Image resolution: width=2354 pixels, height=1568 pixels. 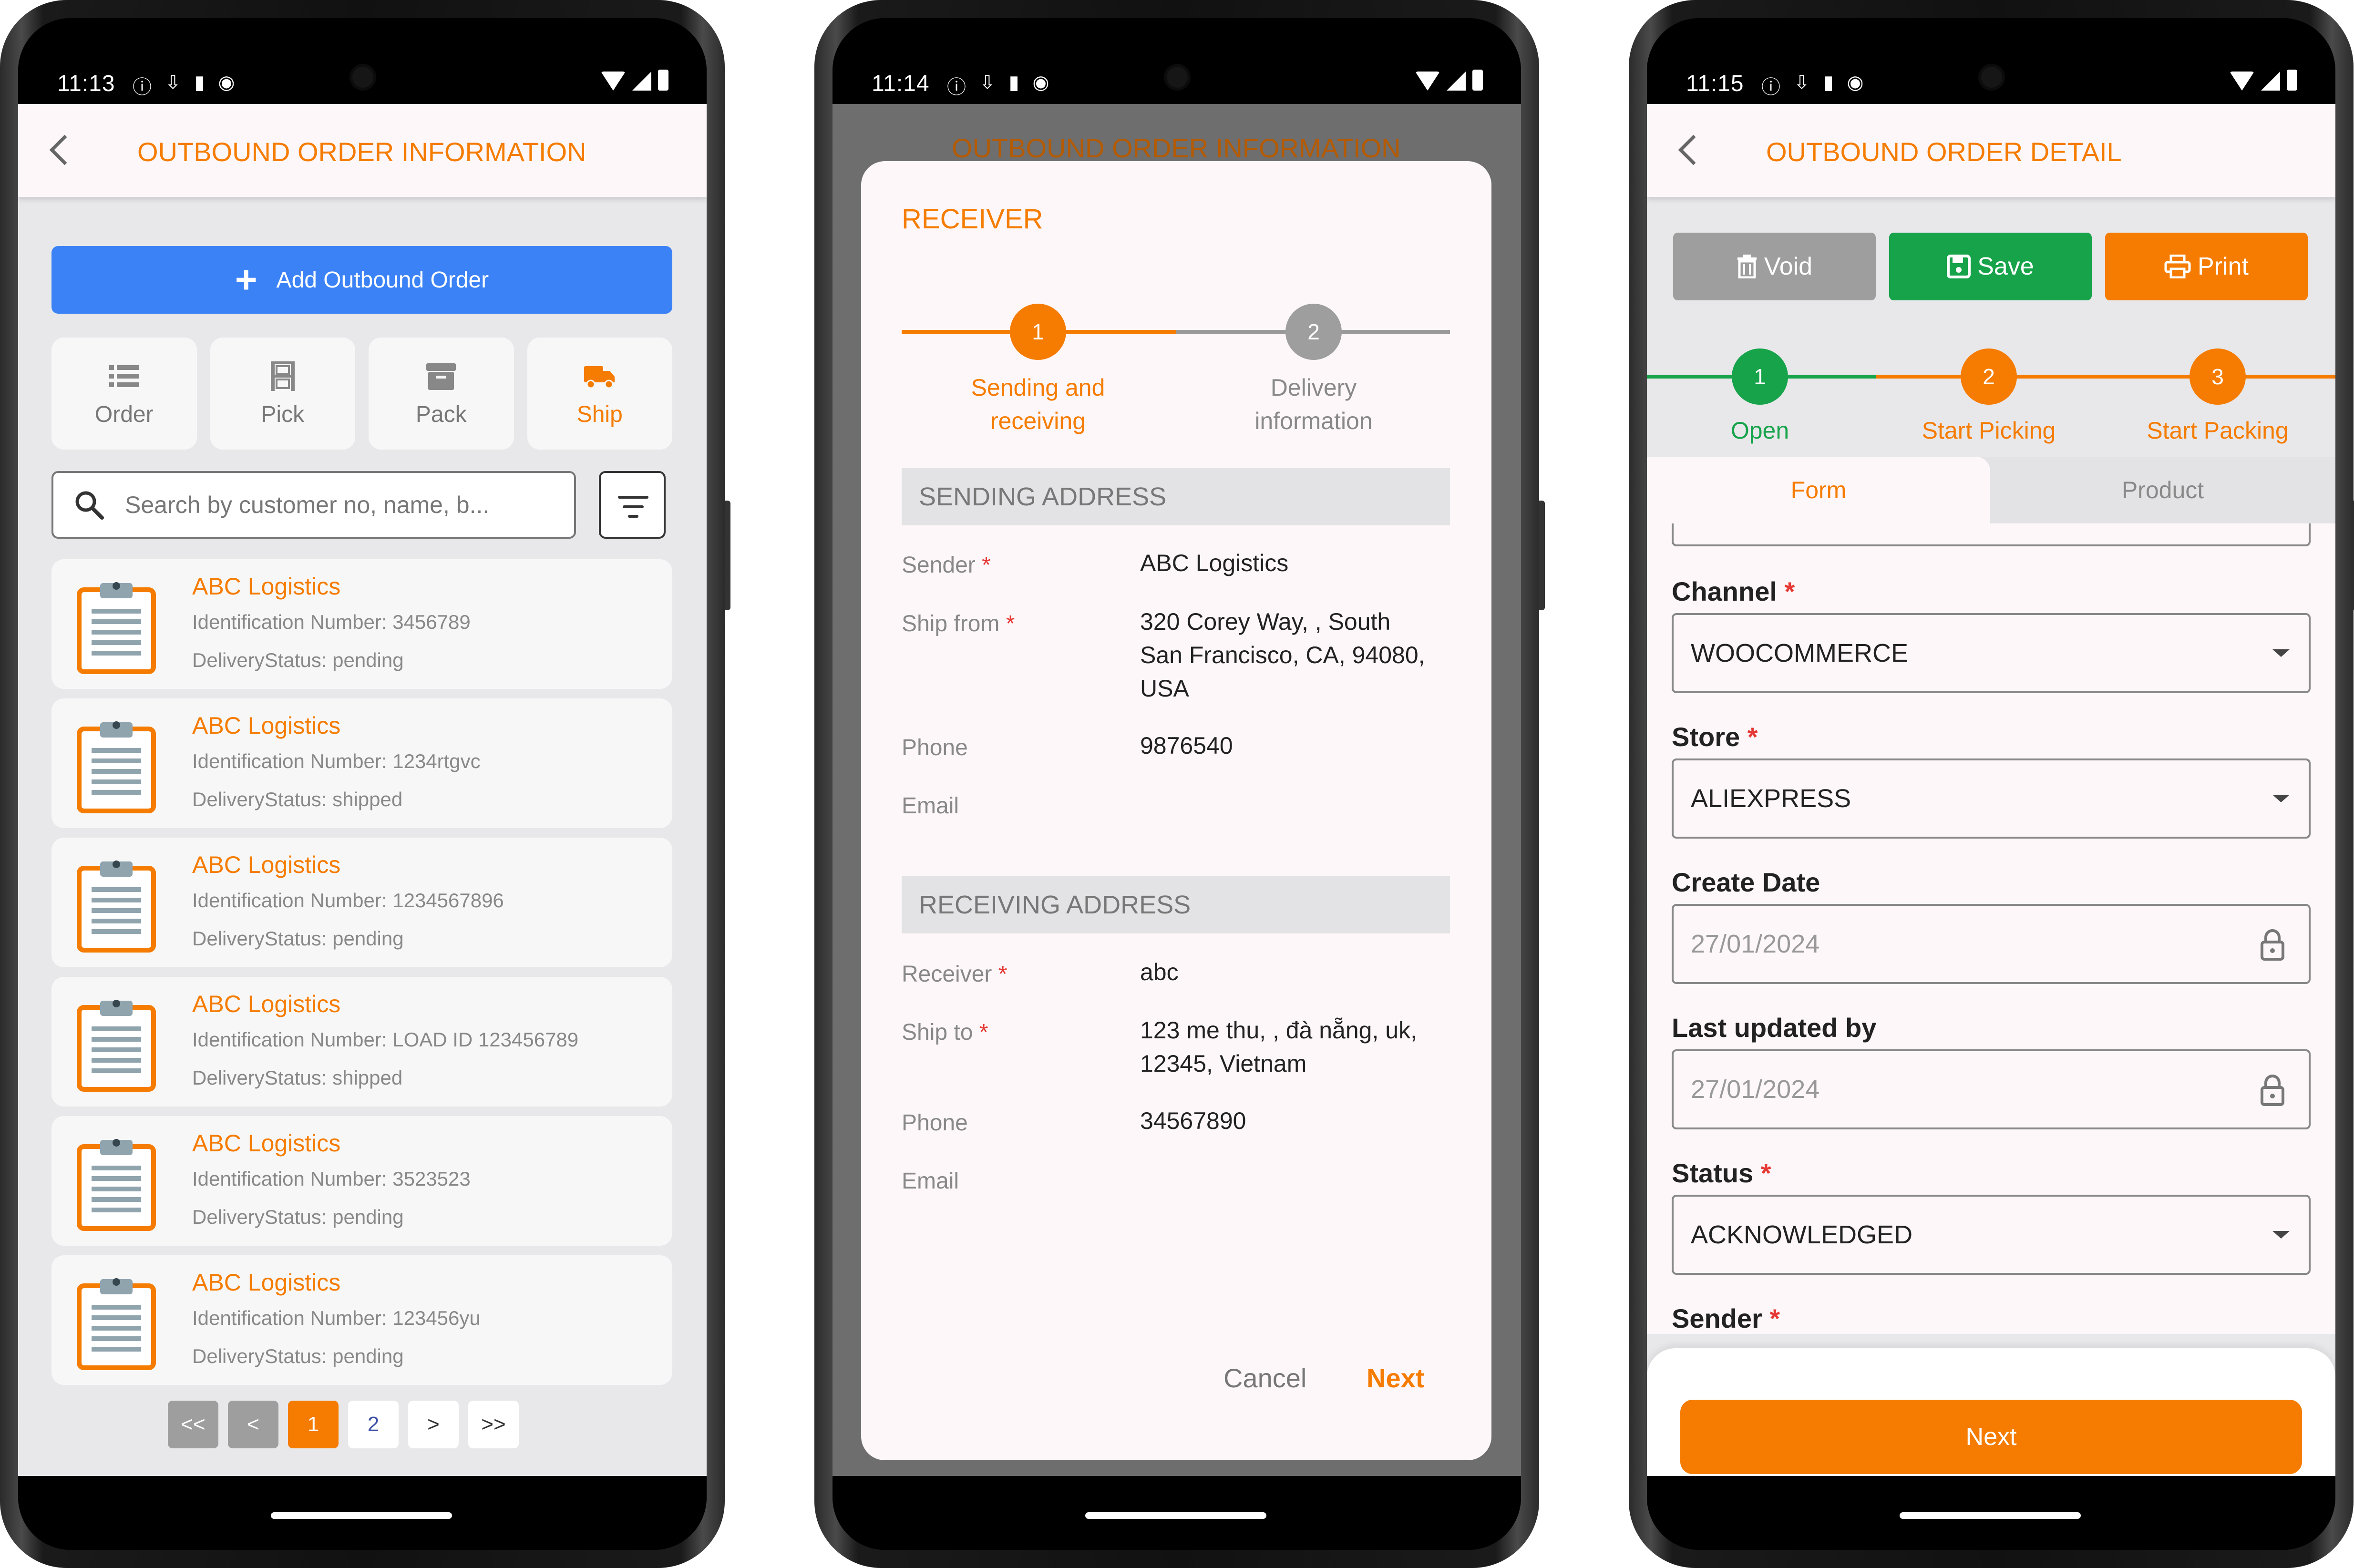 What do you see at coordinates (313, 1424) in the screenshot?
I see `page-1-button: 1` at bounding box center [313, 1424].